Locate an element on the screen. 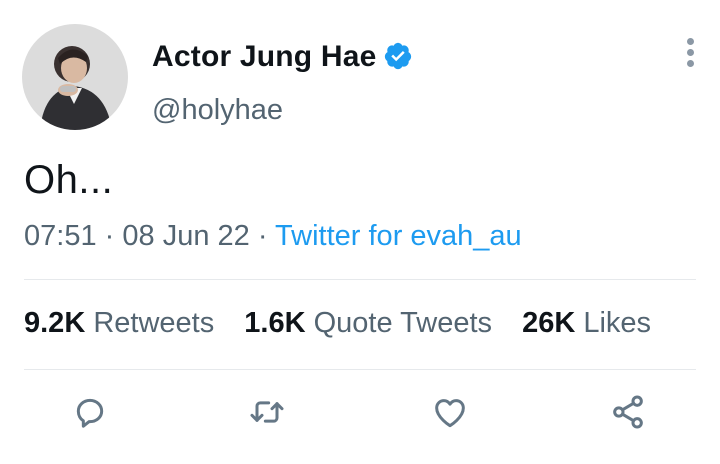 Image resolution: width=720 pixels, height=464 pixels. avatar is located at coordinates (75, 77).